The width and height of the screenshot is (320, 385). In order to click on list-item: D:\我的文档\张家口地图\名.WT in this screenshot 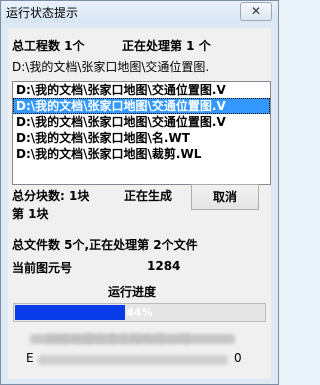, I will do `click(141, 138)`.